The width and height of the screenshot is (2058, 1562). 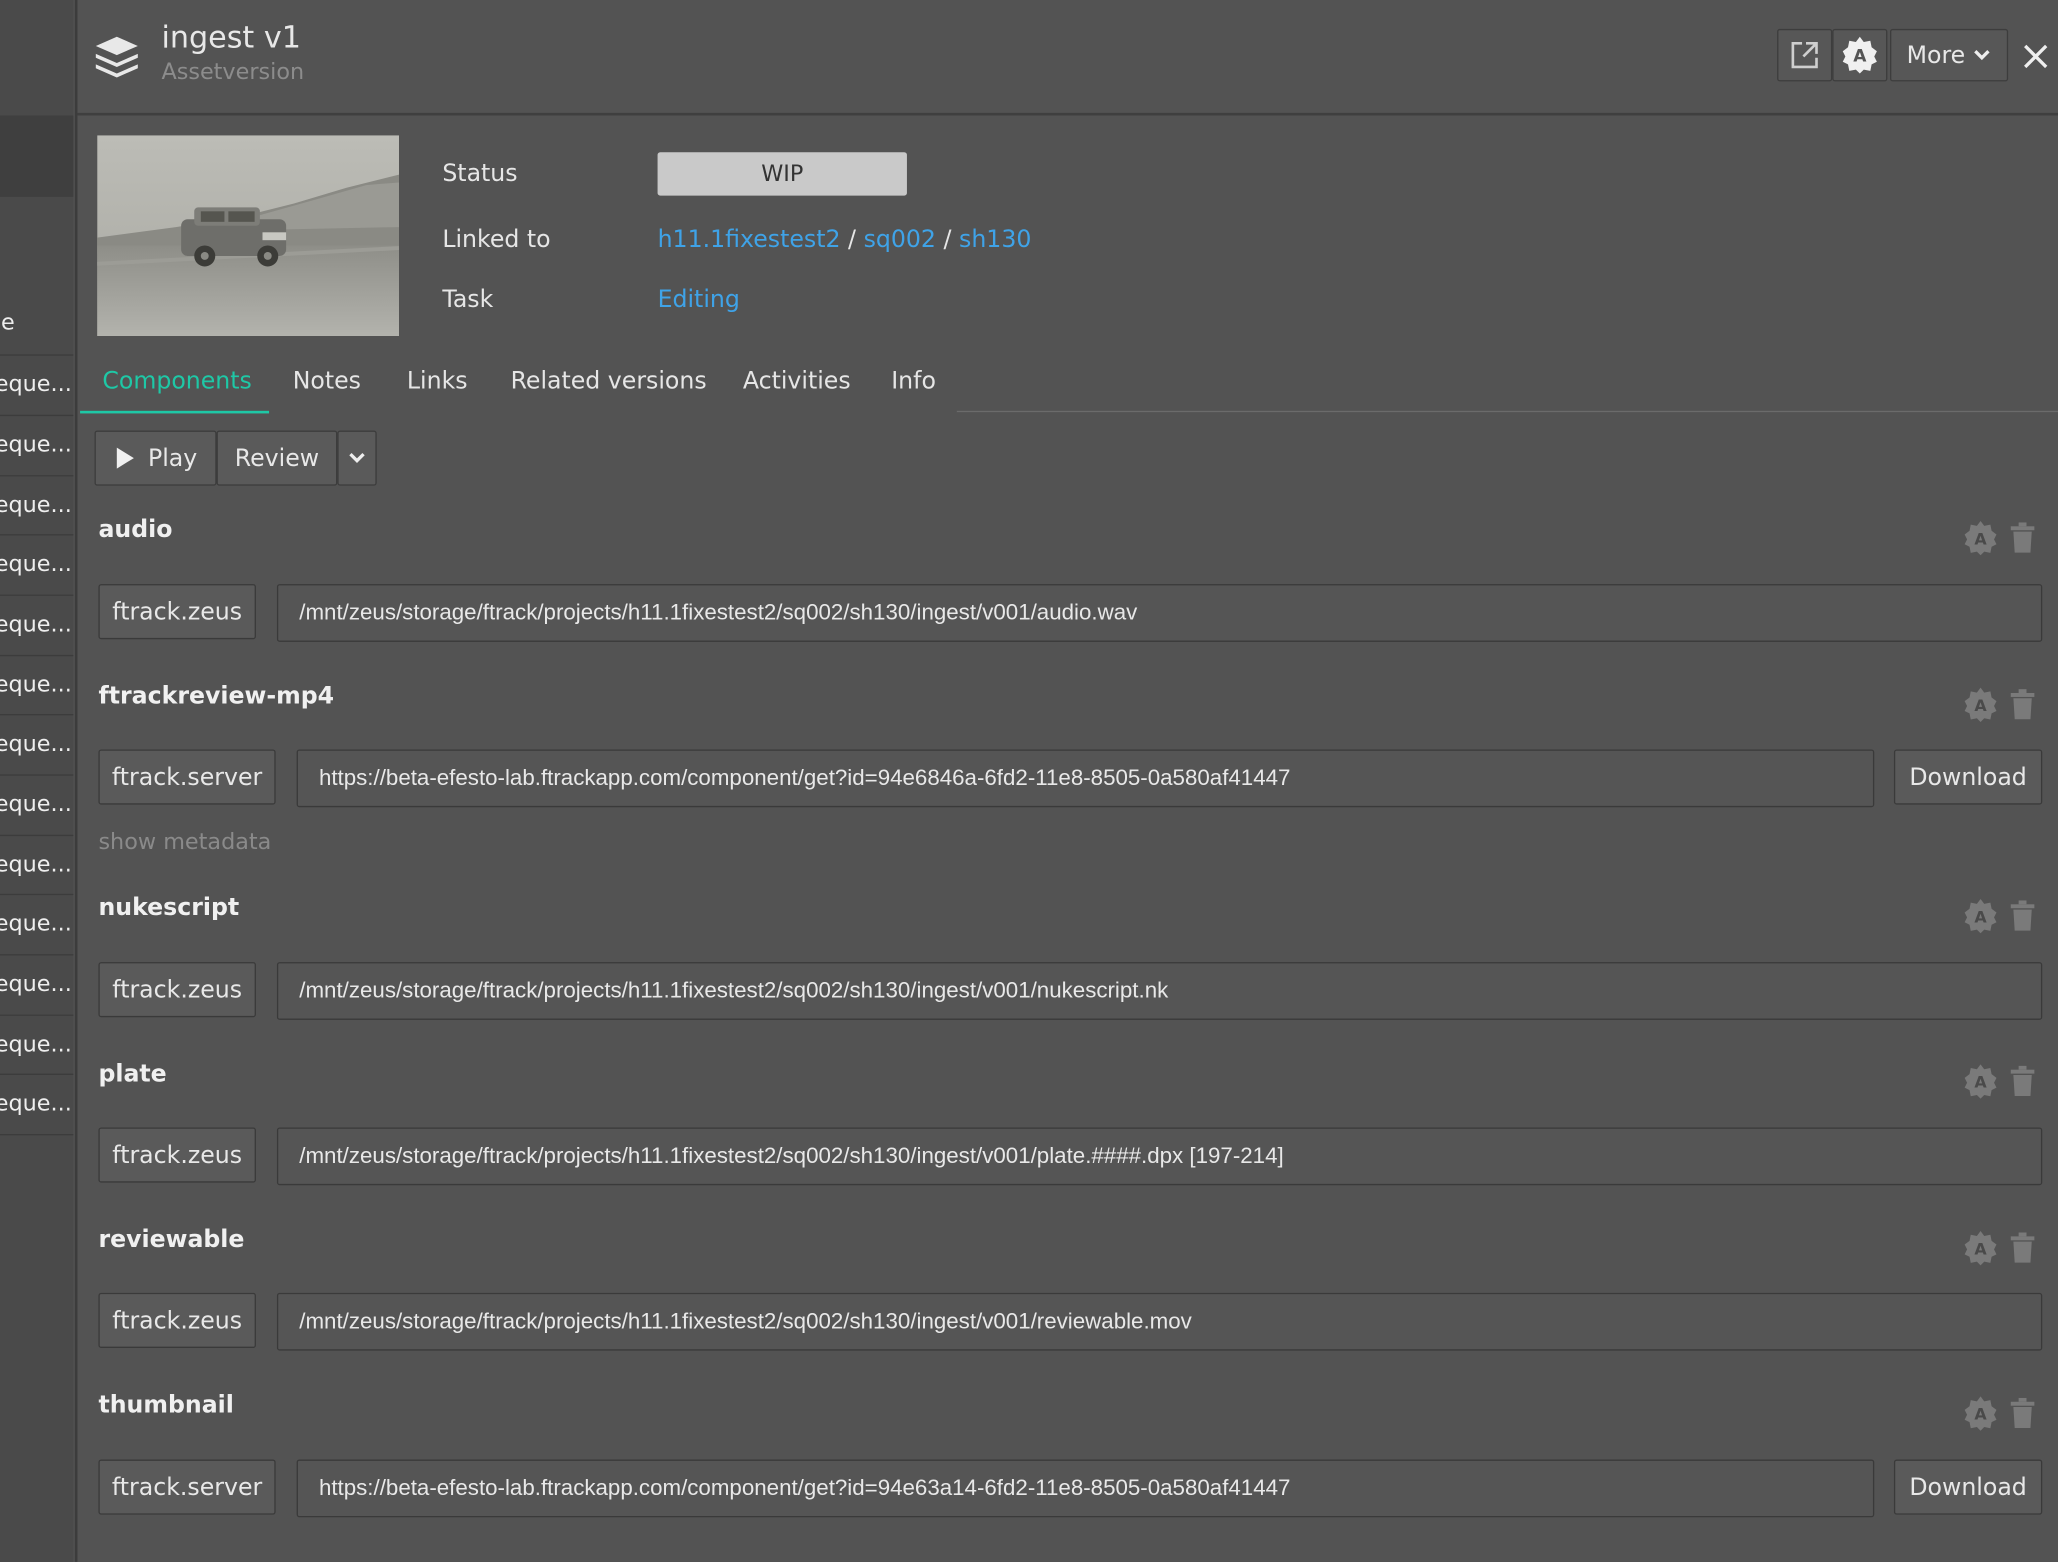 I want to click on linked-to-breadcrumb: h11.1fixestest2 / sq002 / sh130, so click(x=845, y=240).